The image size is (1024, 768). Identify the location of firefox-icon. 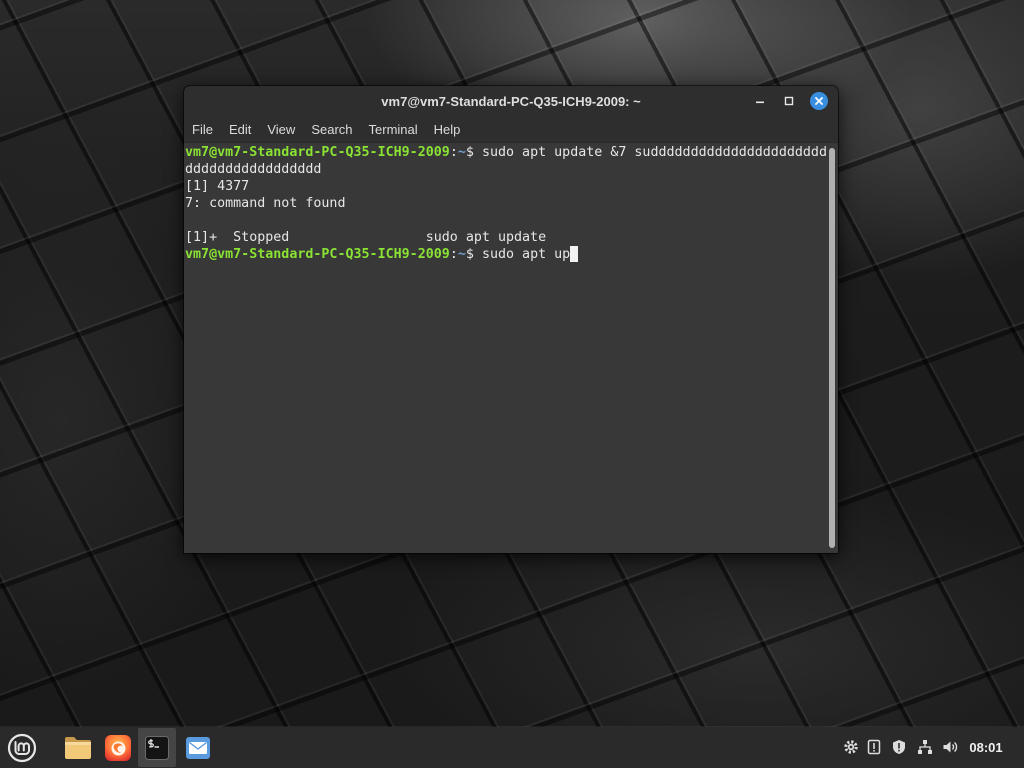
(118, 747).